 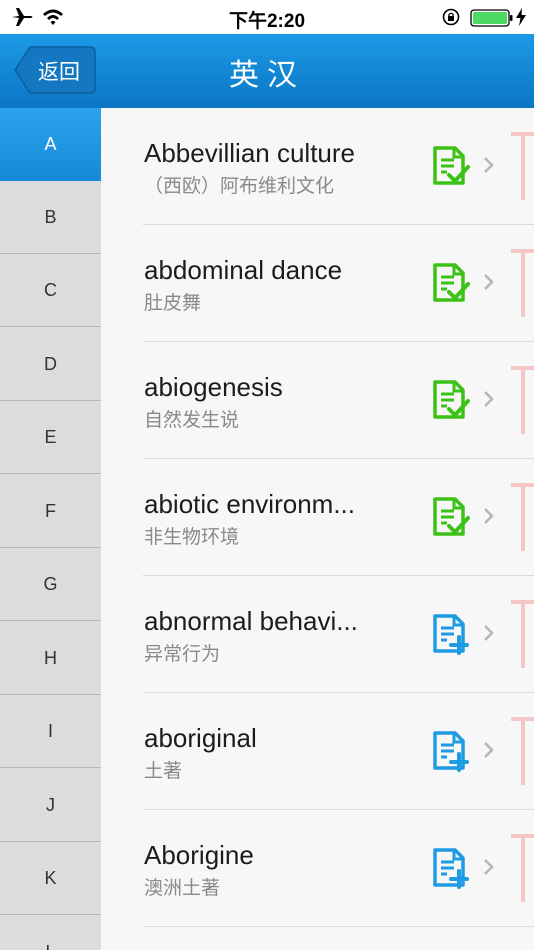 I want to click on page-title: 英汉, so click(x=267, y=75).